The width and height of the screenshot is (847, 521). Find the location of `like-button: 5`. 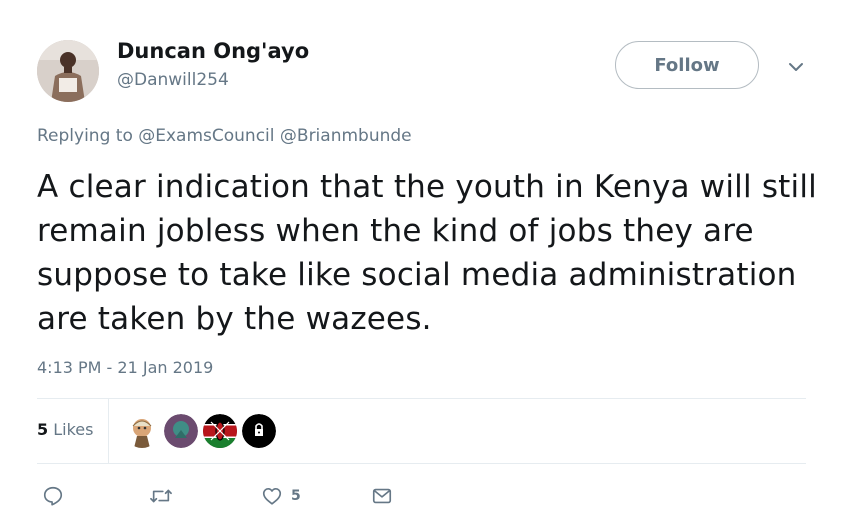

like-button: 5 is located at coordinates (281, 496).